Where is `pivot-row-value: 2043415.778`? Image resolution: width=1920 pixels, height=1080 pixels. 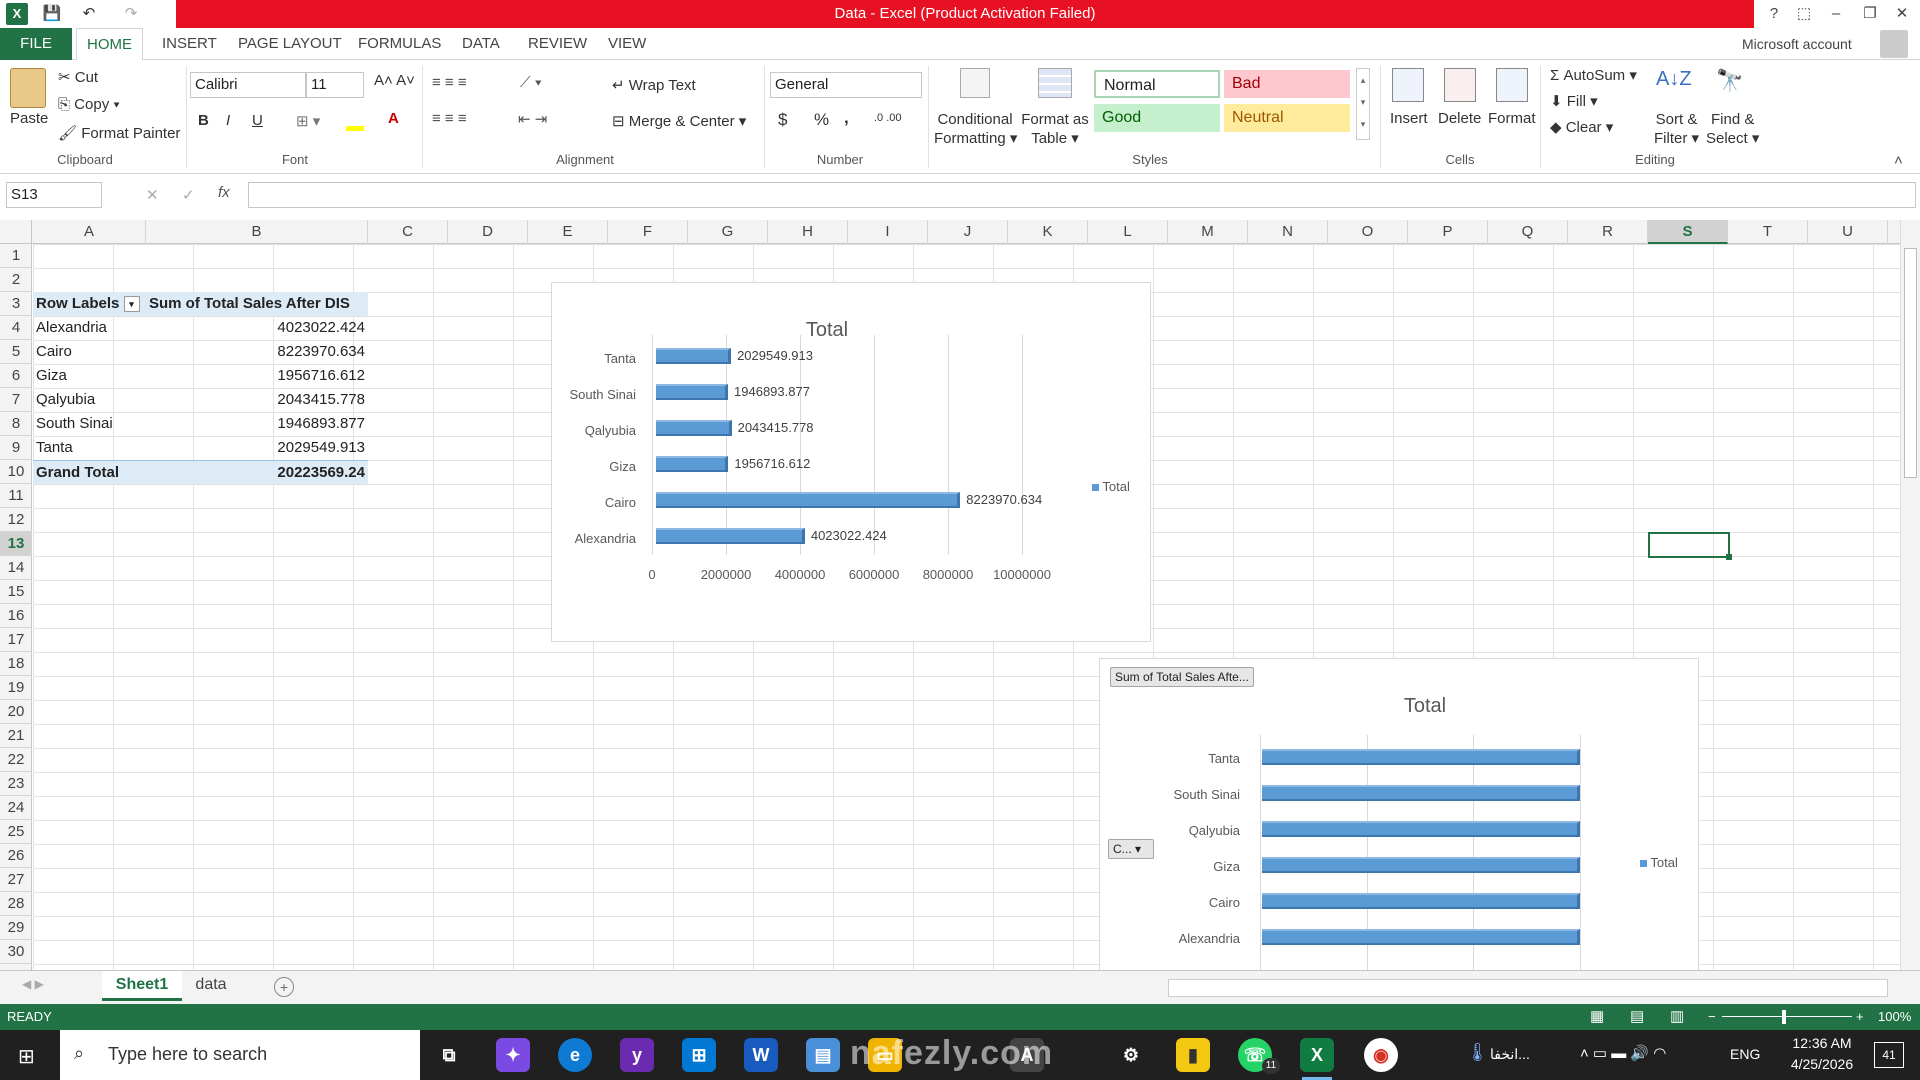
pivot-row-value: 2043415.778 is located at coordinates (257, 400).